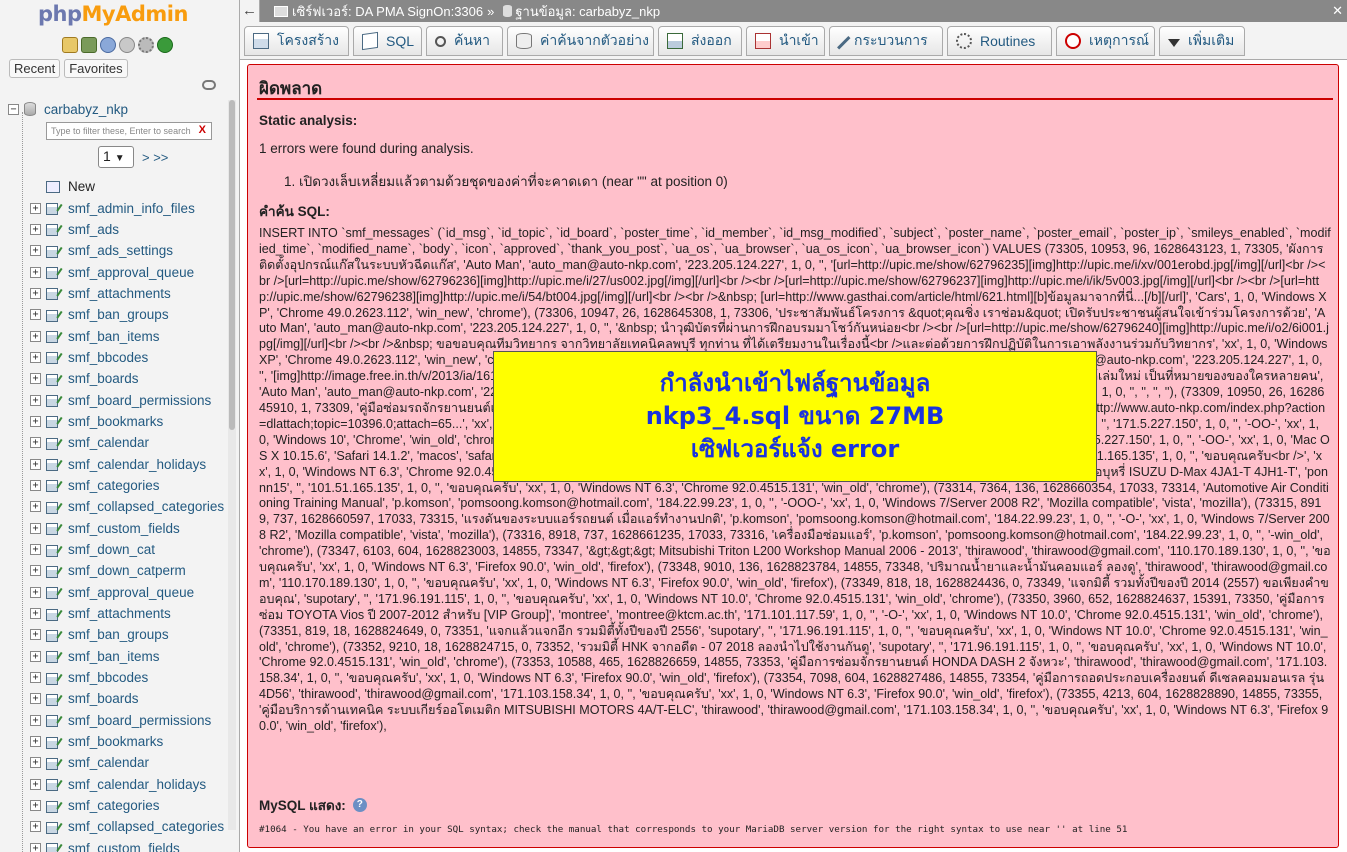 The image size is (1347, 852). What do you see at coordinates (999, 41) in the screenshot?
I see `tab-routines: Routines` at bounding box center [999, 41].